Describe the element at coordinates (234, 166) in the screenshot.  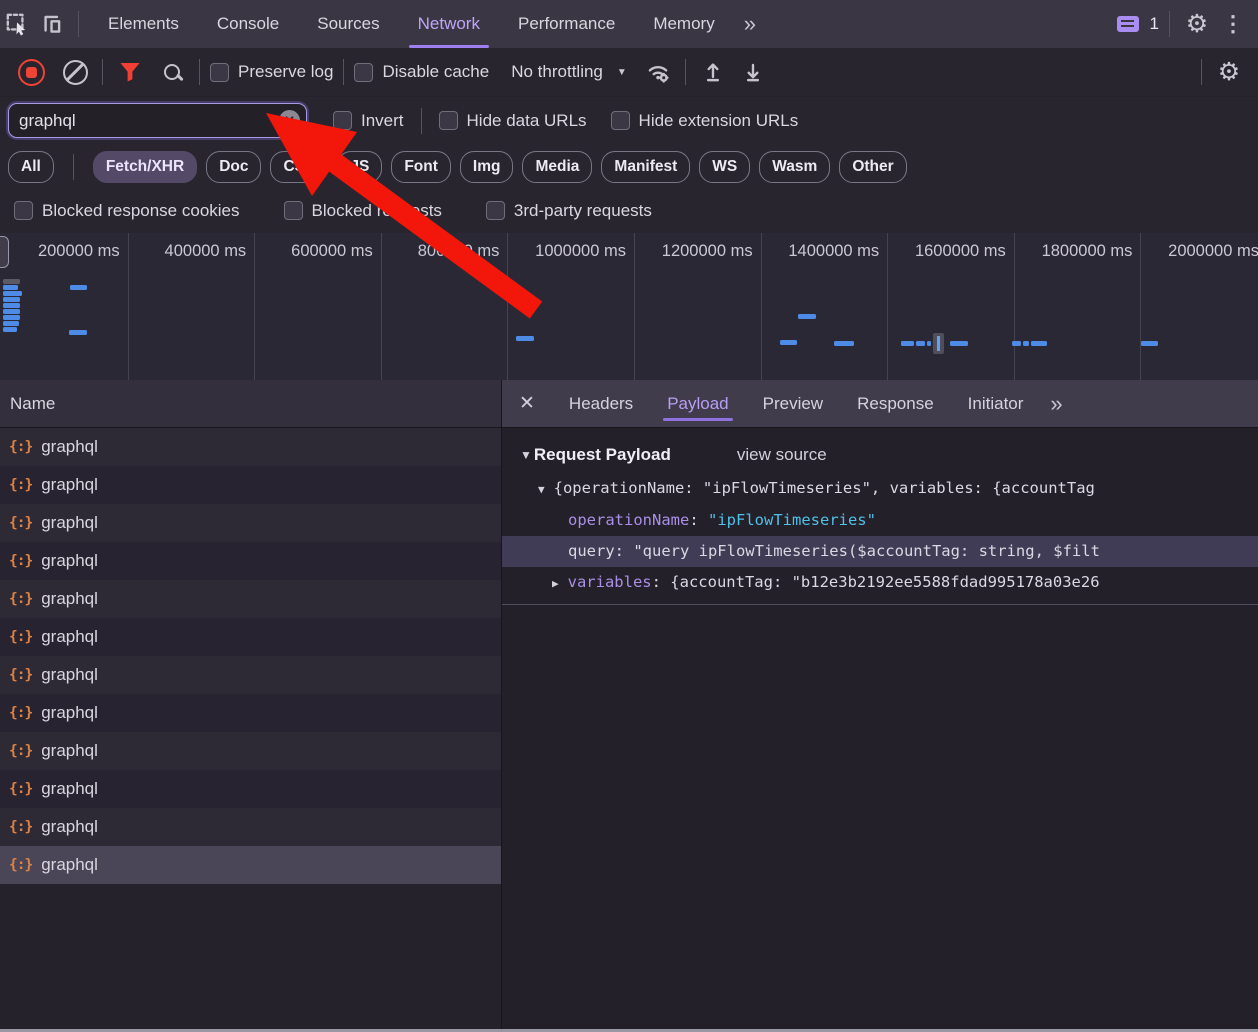
I see `filter-pill-doc: Doc` at that location.